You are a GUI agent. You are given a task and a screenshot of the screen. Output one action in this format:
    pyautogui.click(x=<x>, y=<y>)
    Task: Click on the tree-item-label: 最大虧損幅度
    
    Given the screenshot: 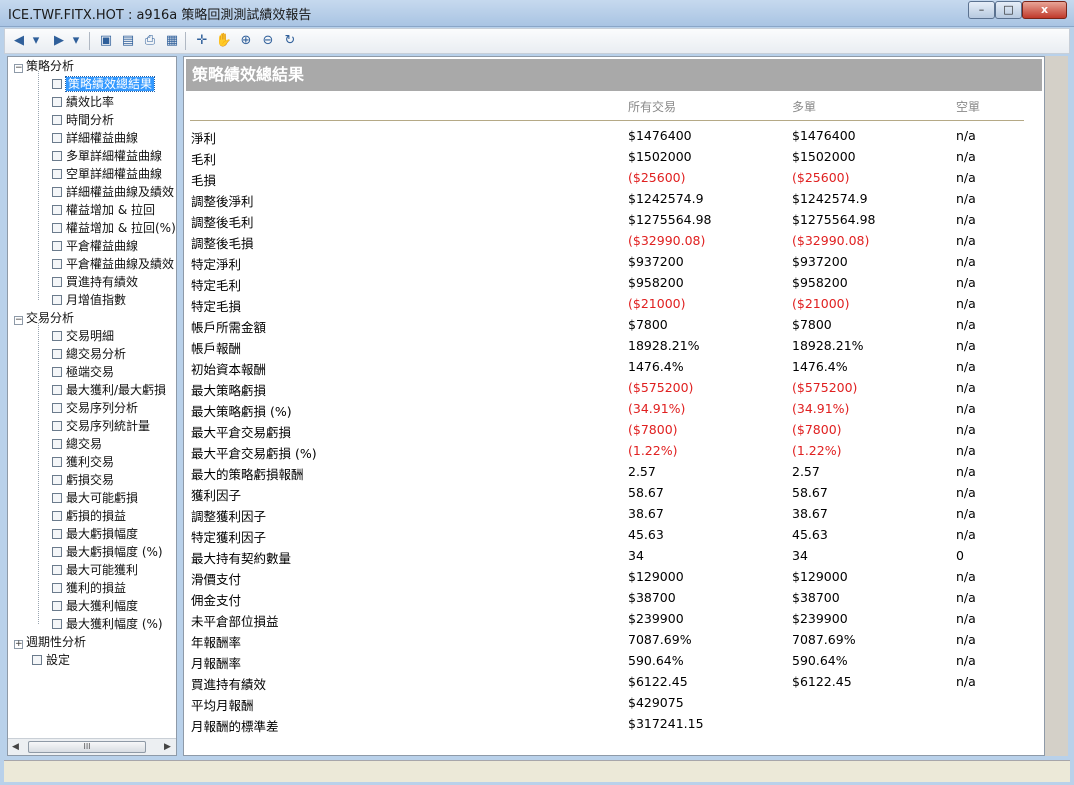 What is the action you would take?
    pyautogui.click(x=102, y=534)
    